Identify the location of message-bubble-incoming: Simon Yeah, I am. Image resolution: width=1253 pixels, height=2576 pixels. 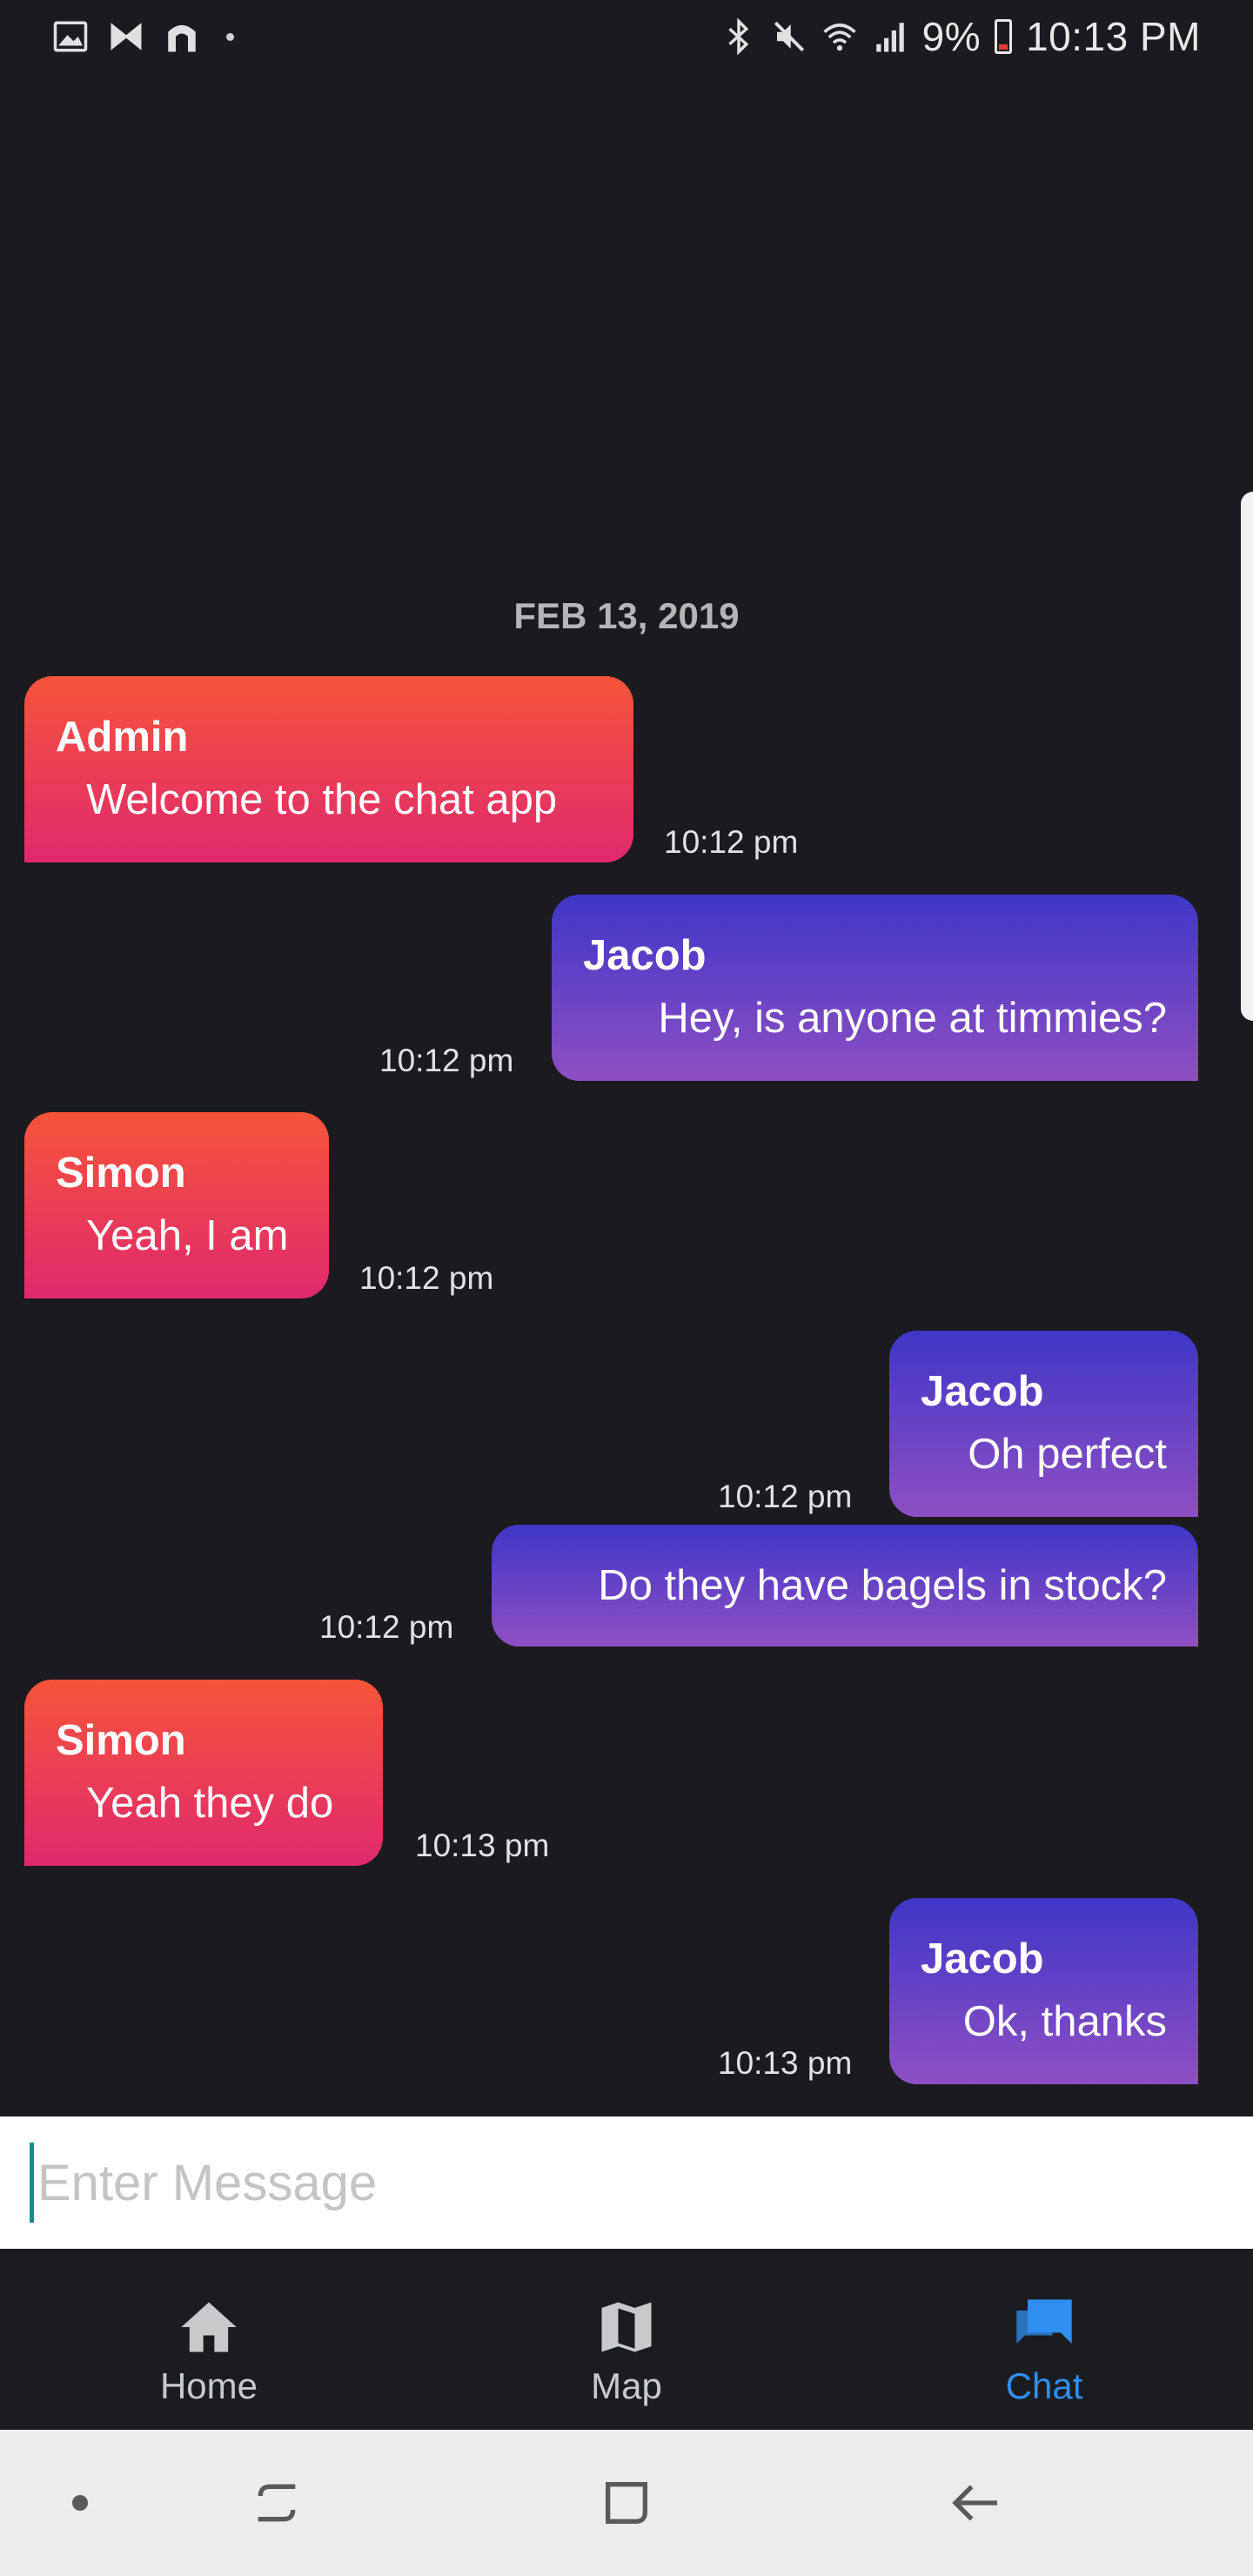
(176, 1205).